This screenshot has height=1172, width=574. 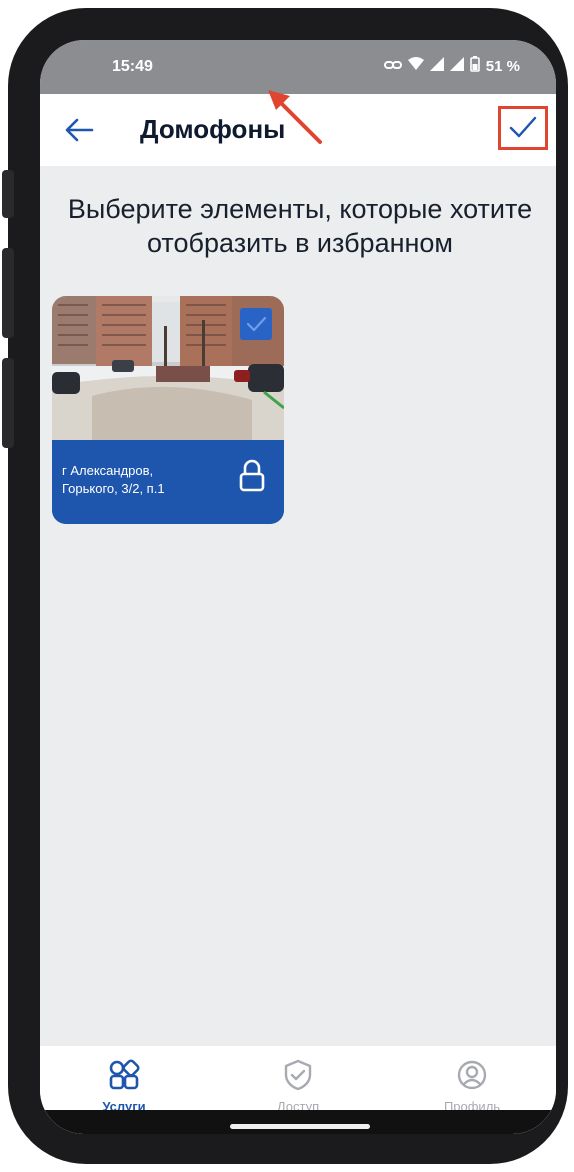 I want to click on card-footer: г Александров, Горького, 3/2, п.1, so click(x=168, y=482).